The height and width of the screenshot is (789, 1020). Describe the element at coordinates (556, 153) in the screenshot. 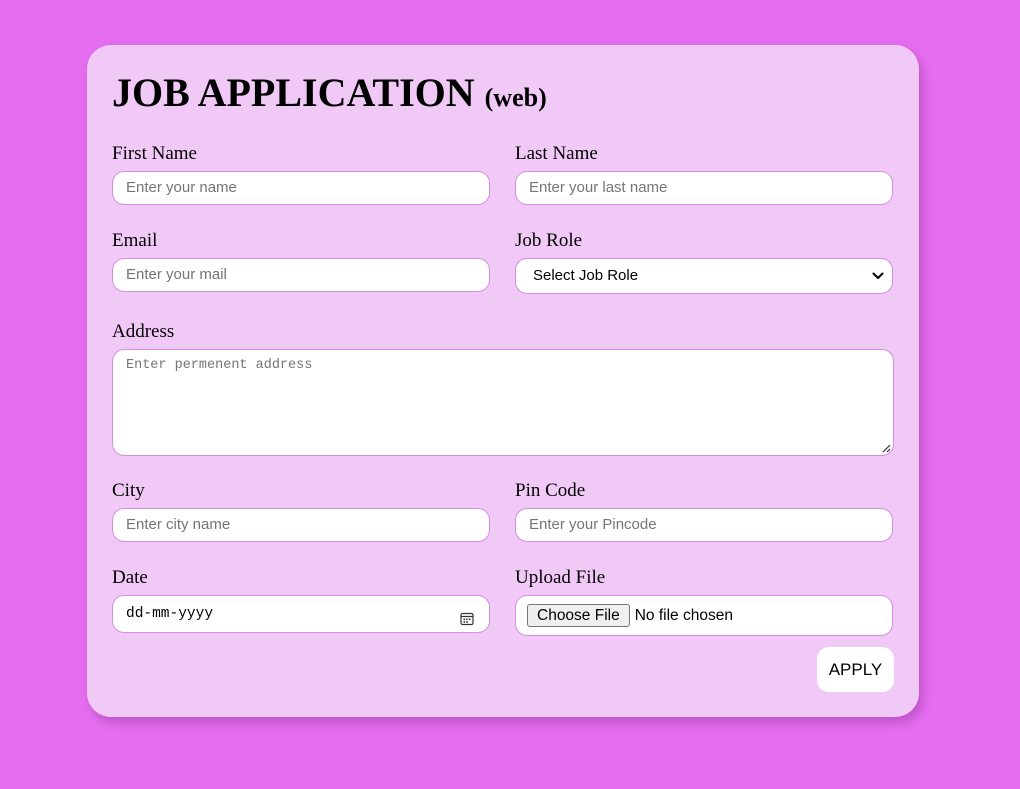

I see `last-name-label: Last Name` at that location.